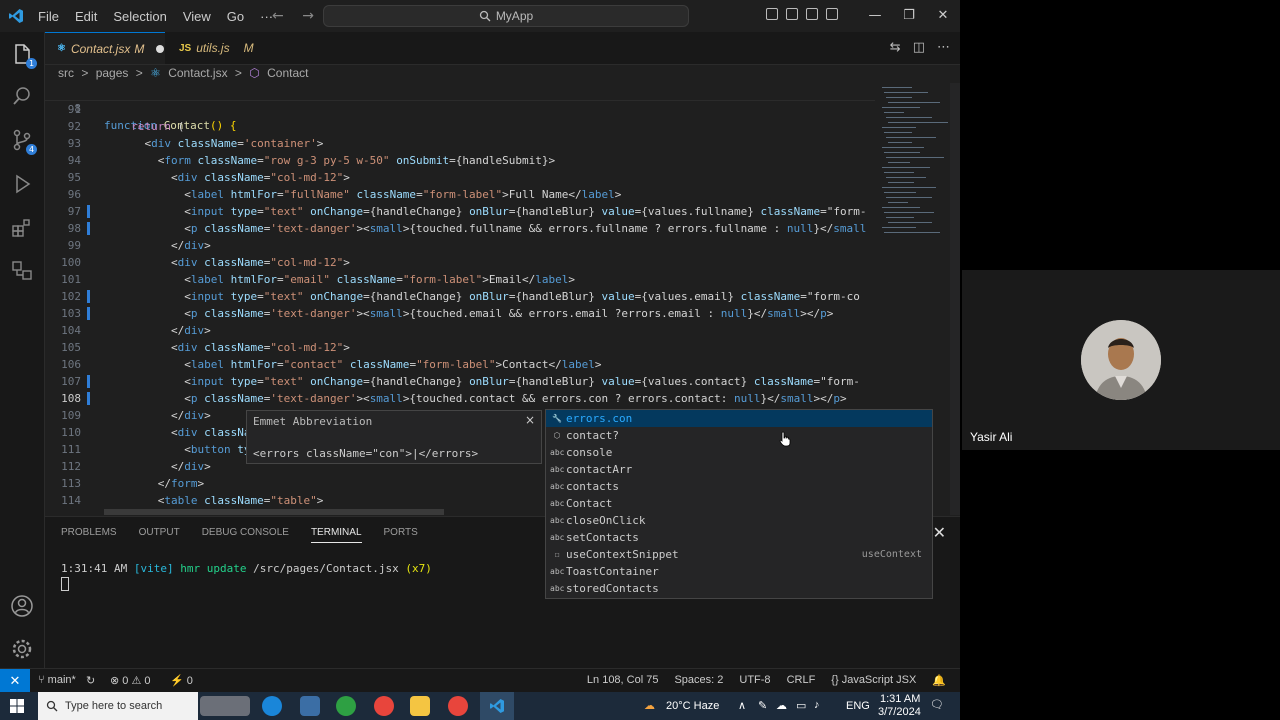 This screenshot has width=1280, height=720. I want to click on explorer-icon: 1, so click(23, 55).